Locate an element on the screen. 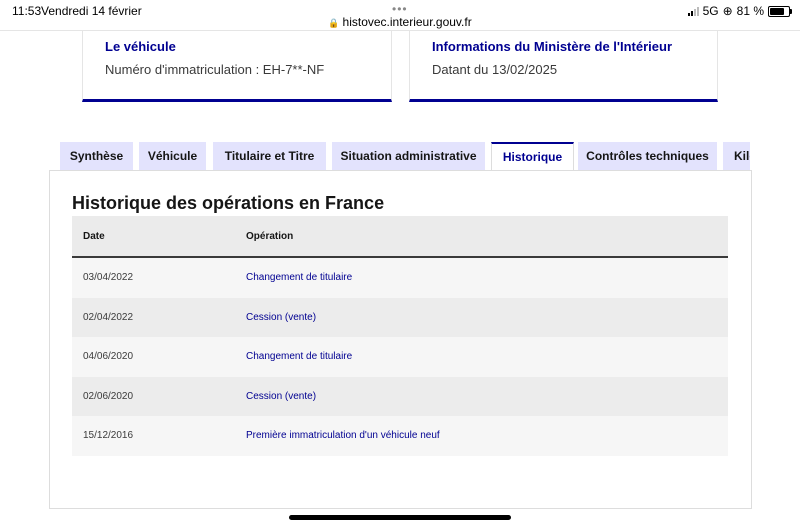 The width and height of the screenshot is (800, 525). tab-situation-administrative: Situation administrative is located at coordinates (408, 156).